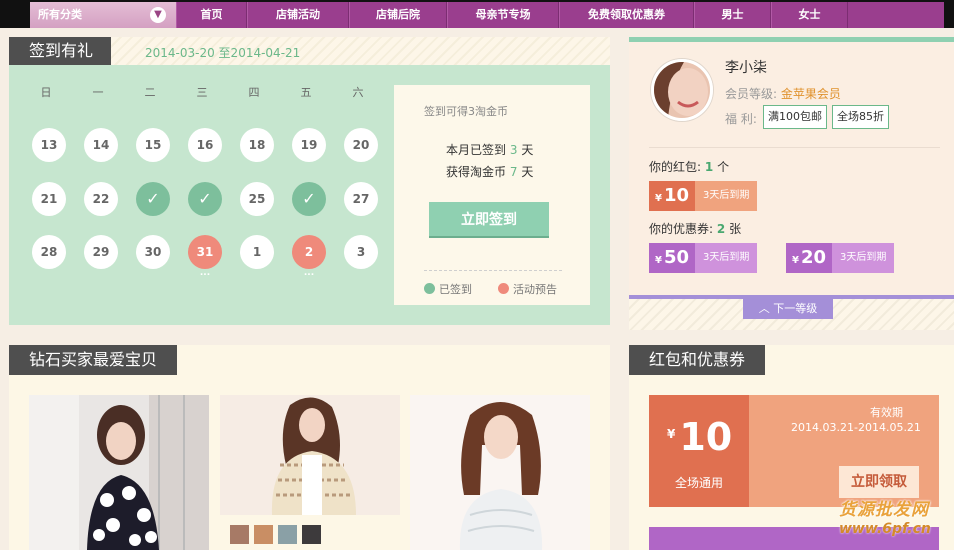 This screenshot has height=550, width=954. Describe the element at coordinates (223, 53) in the screenshot. I see `checkin-date-range: 2014-03-20 至2014-04-21` at that location.